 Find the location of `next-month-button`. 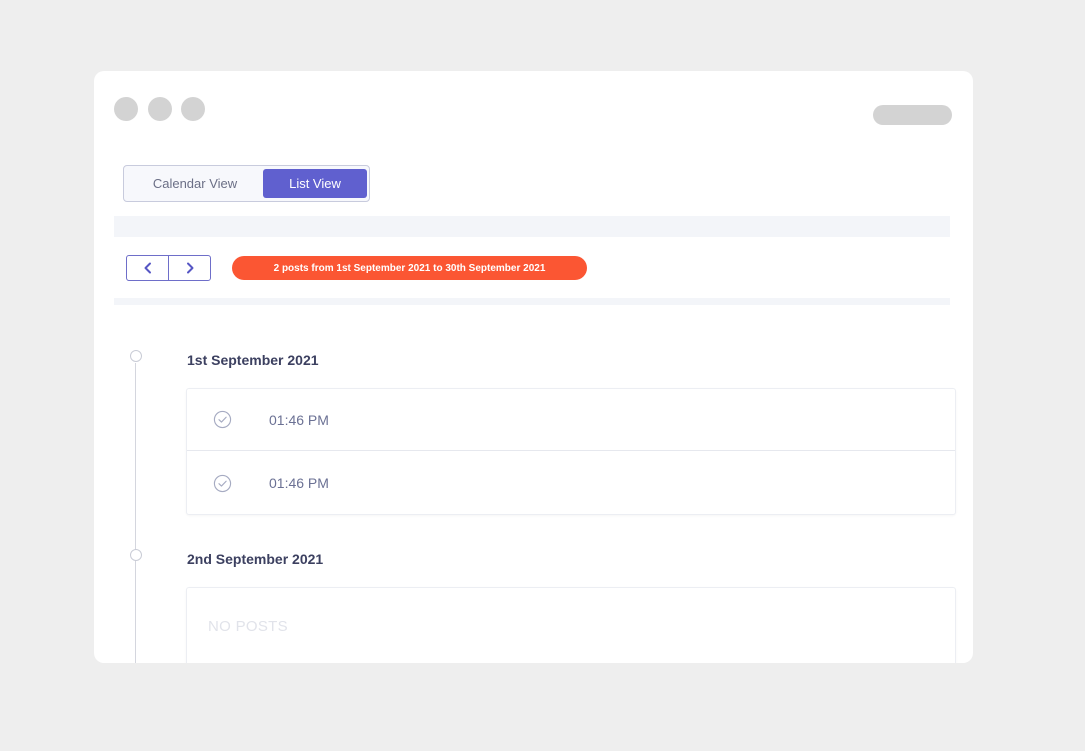

next-month-button is located at coordinates (189, 268).